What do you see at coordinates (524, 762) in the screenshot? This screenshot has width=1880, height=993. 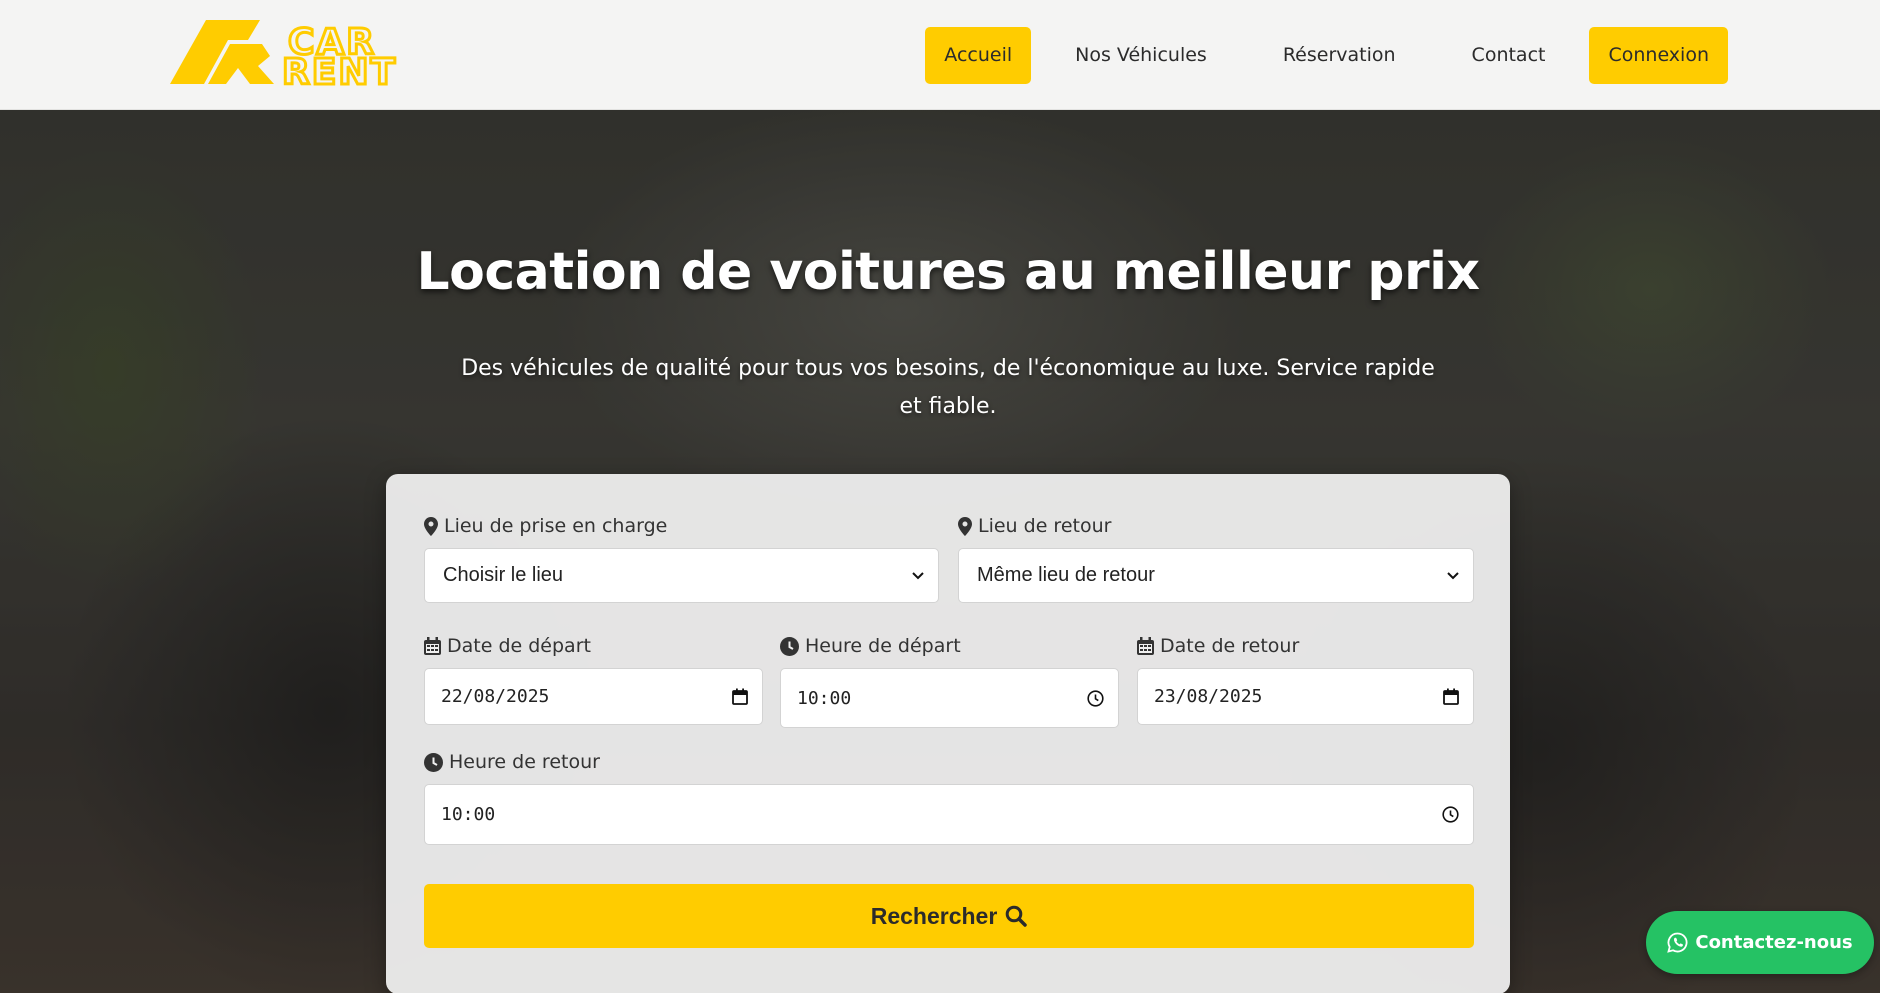 I see `return-time-label: Heure de retour` at bounding box center [524, 762].